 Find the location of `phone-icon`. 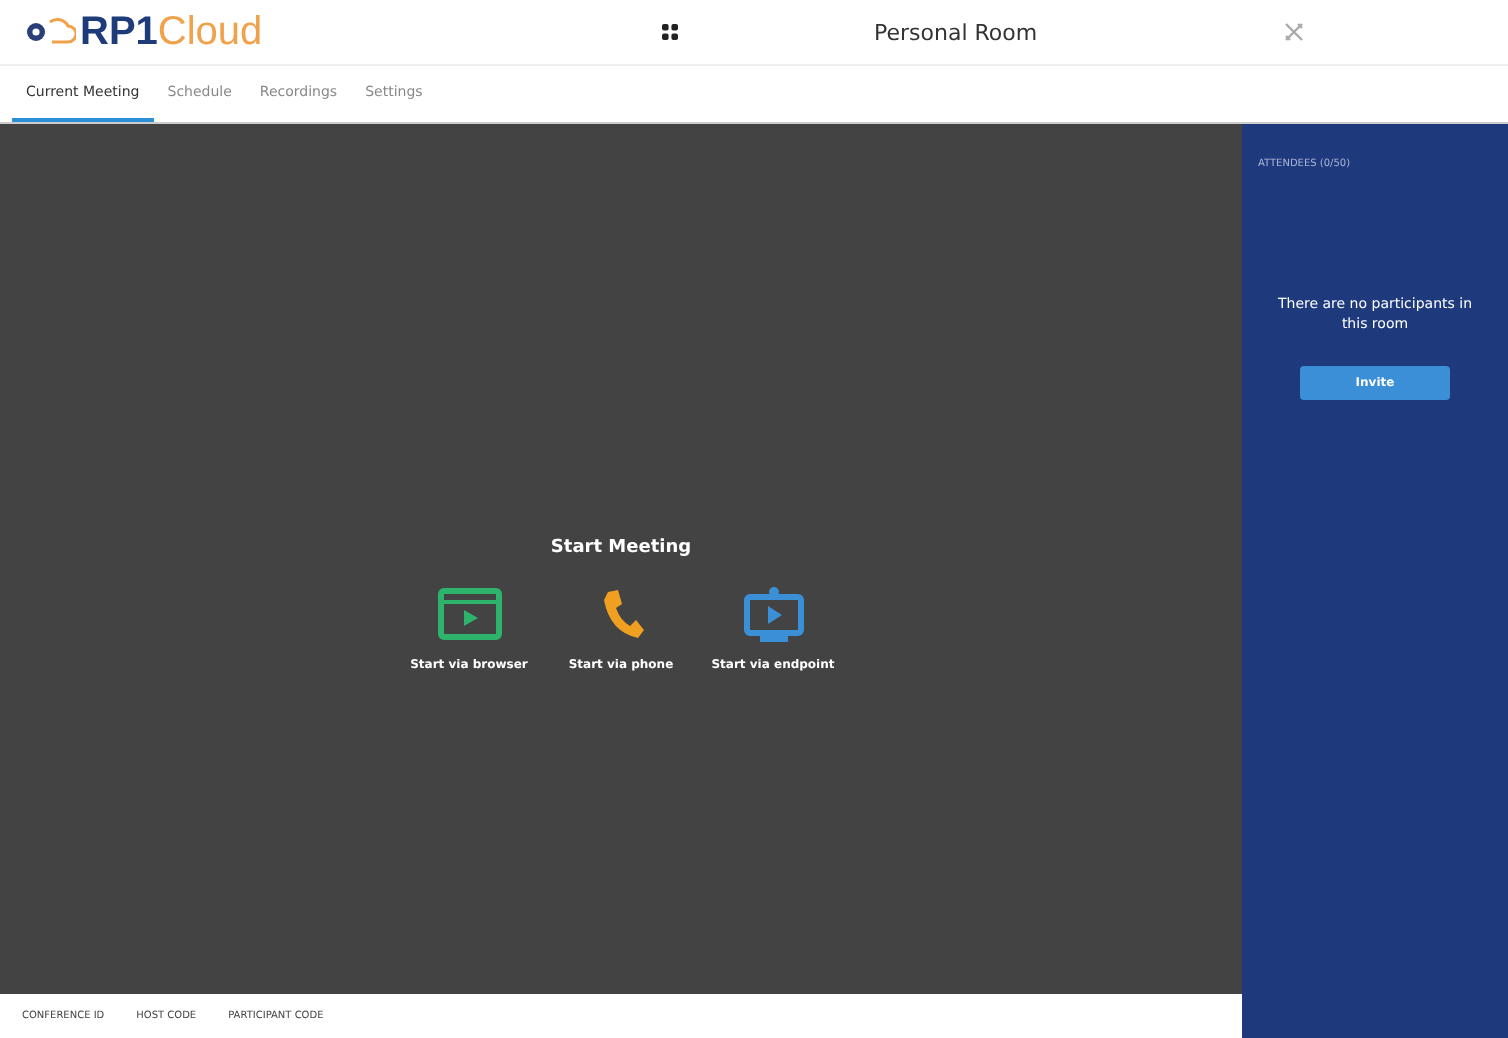

phone-icon is located at coordinates (621, 614).